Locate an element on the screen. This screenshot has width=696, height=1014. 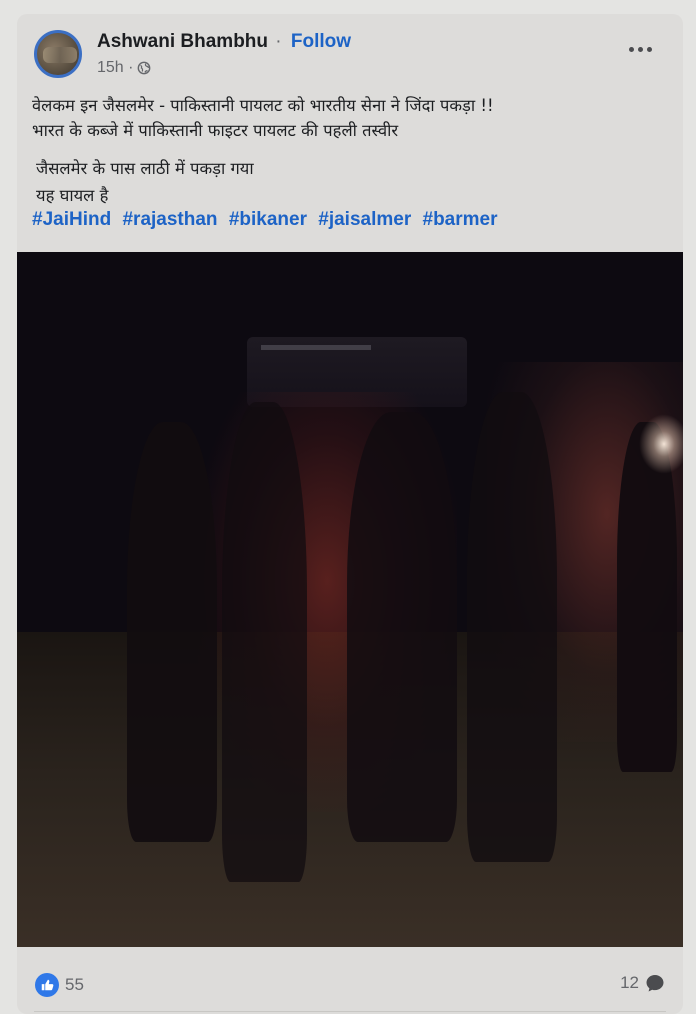
post-text-line: यह घायल है is located at coordinates (72, 195).